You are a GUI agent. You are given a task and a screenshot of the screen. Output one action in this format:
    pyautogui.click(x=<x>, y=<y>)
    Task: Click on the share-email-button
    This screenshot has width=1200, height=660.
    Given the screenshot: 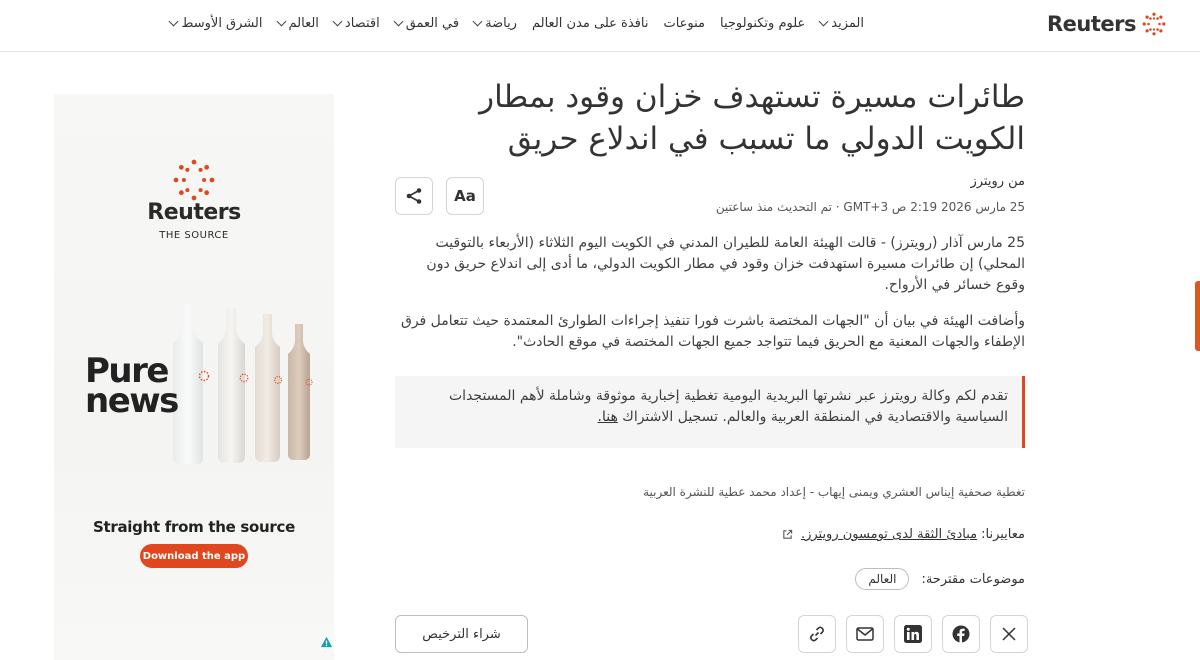 What is the action you would take?
    pyautogui.click(x=865, y=634)
    